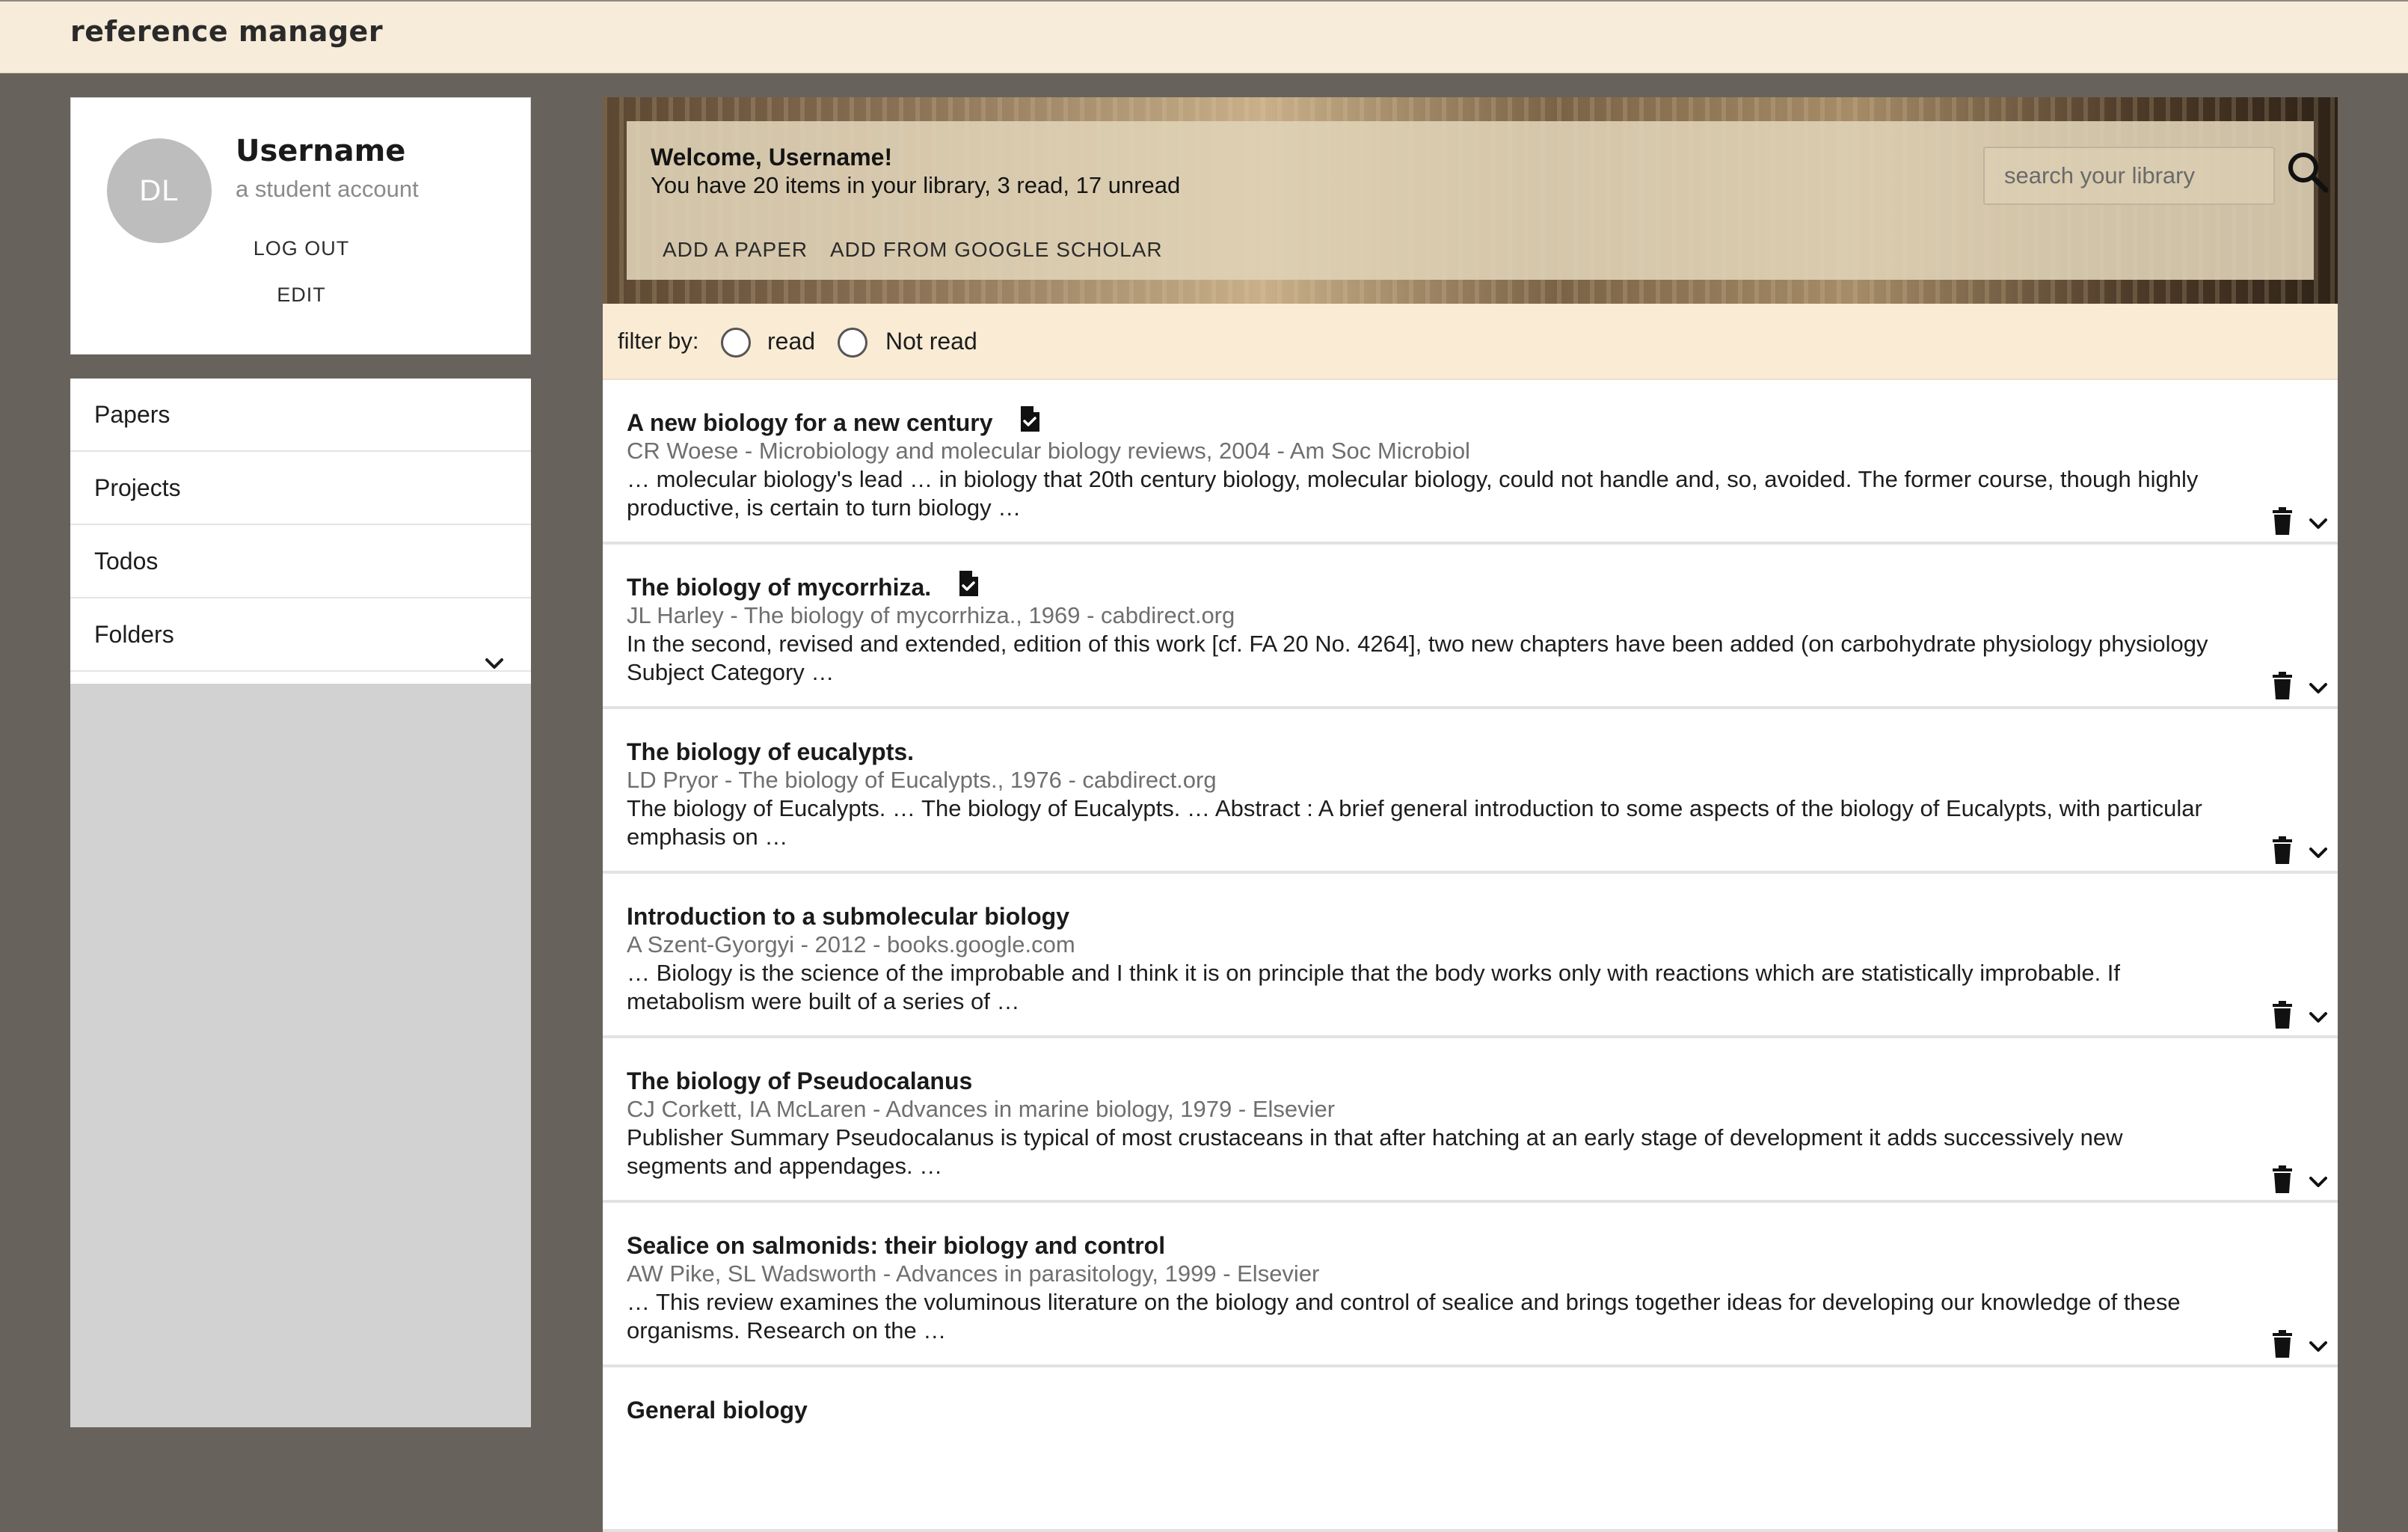 This screenshot has height=1532, width=2408. Describe the element at coordinates (159, 190) in the screenshot. I see `avatar: DL` at that location.